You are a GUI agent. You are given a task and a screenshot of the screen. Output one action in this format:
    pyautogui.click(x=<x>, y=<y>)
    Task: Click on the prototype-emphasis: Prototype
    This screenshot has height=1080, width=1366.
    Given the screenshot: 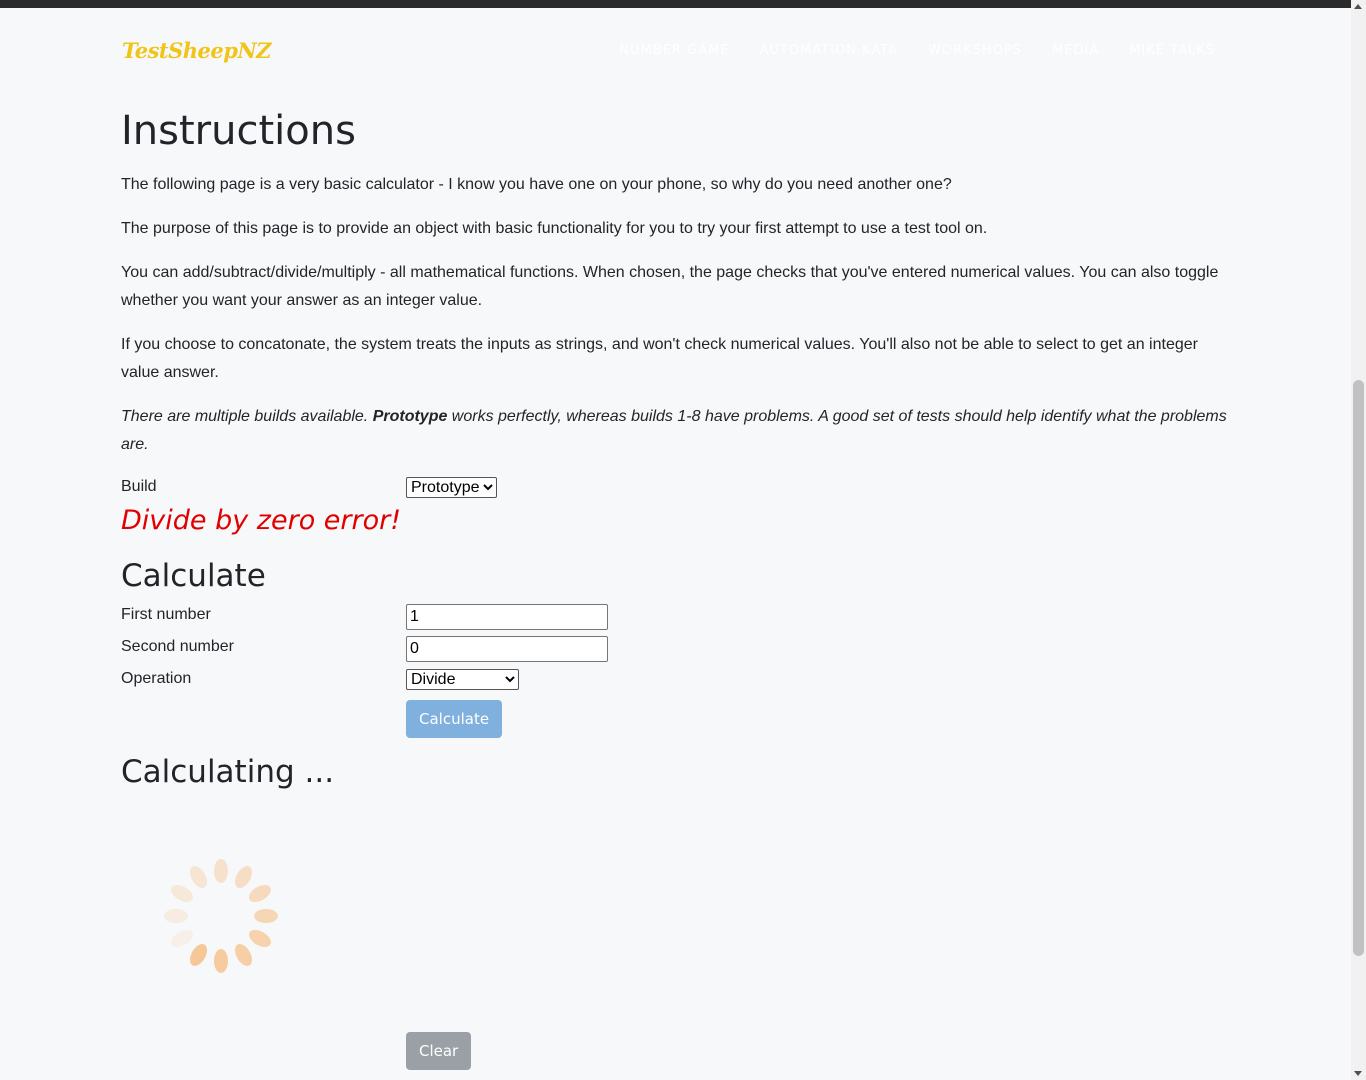 What is the action you would take?
    pyautogui.click(x=410, y=416)
    